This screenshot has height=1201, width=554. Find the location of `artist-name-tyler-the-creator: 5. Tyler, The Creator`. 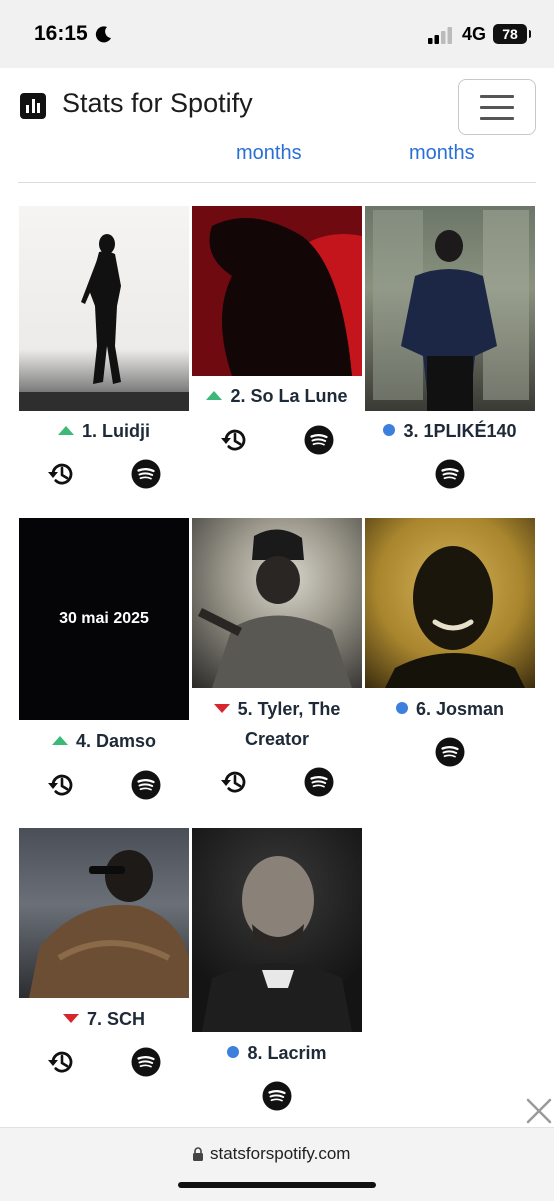

artist-name-tyler-the-creator: 5. Tyler, The Creator is located at coordinates (277, 724).